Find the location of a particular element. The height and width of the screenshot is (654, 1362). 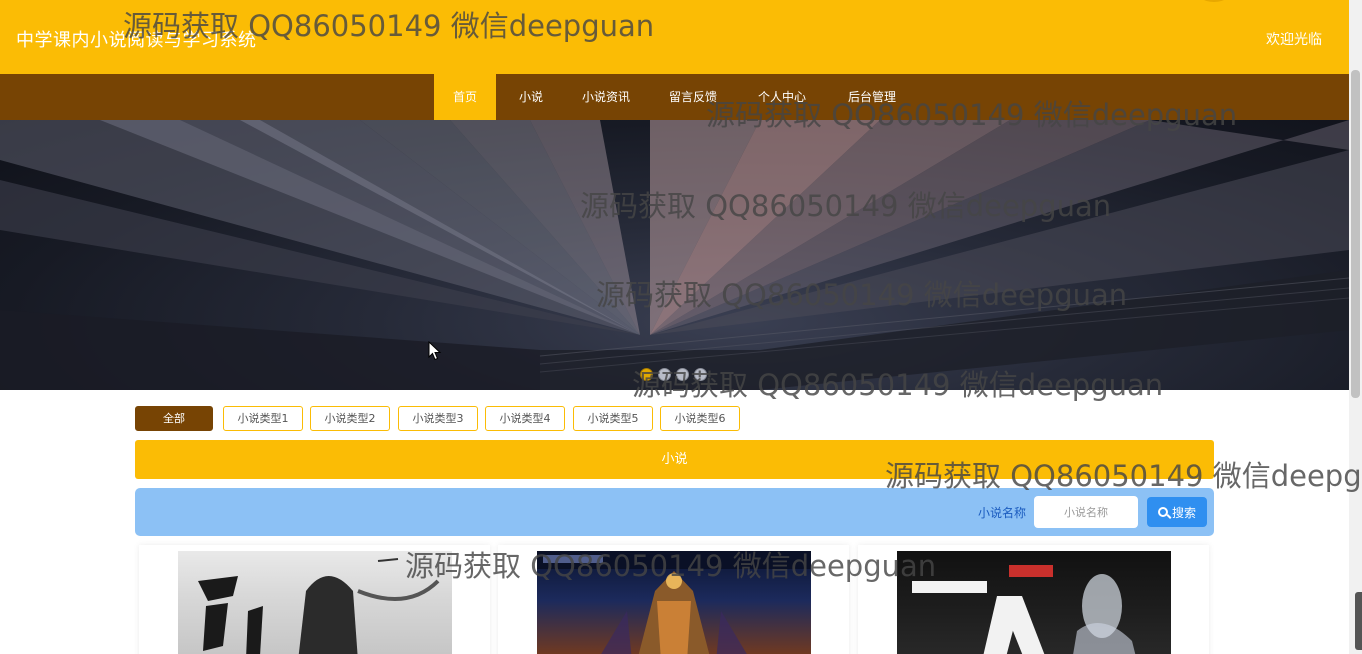

category-tab-type3: 小说类型3 is located at coordinates (438, 418).